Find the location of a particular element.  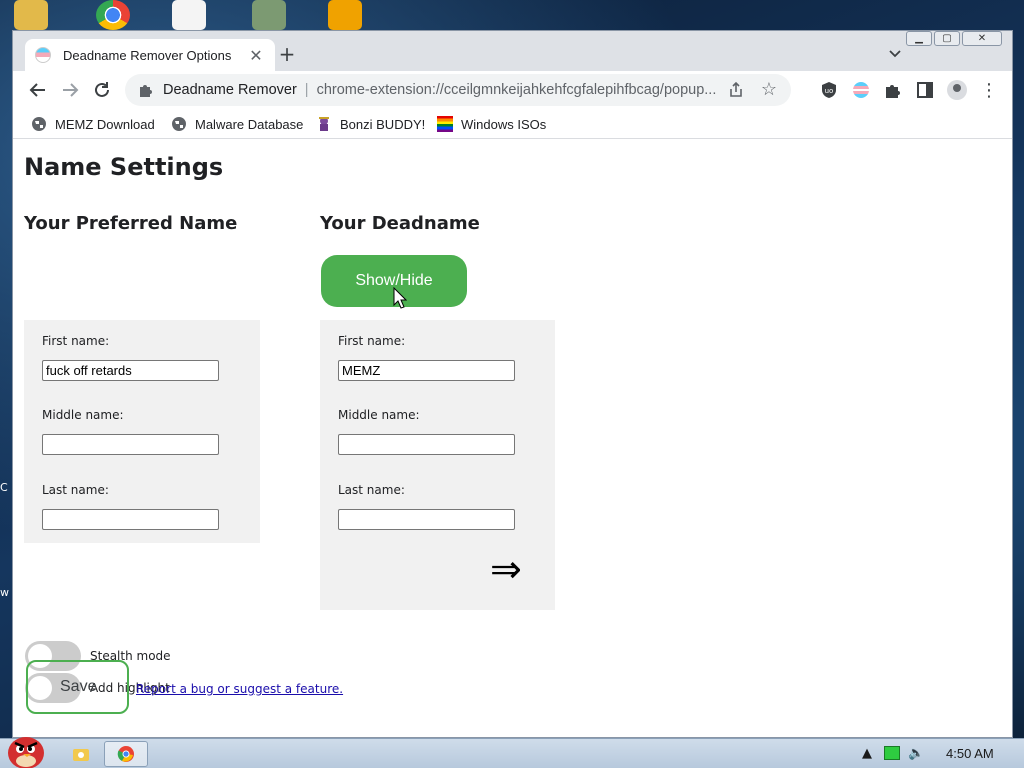

preferred-middle-name-field is located at coordinates (130, 444).